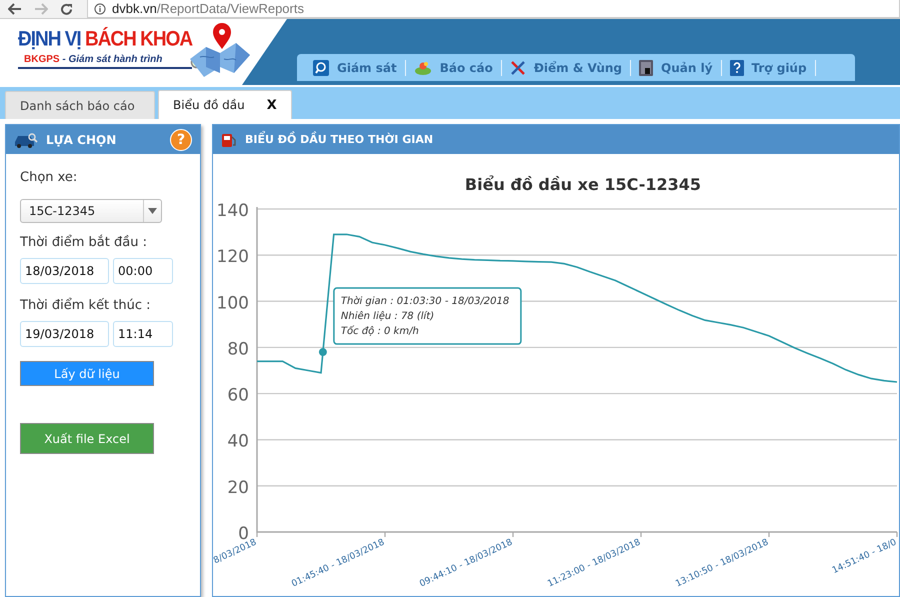 The height and width of the screenshot is (597, 900). I want to click on help-book-icon, so click(737, 68).